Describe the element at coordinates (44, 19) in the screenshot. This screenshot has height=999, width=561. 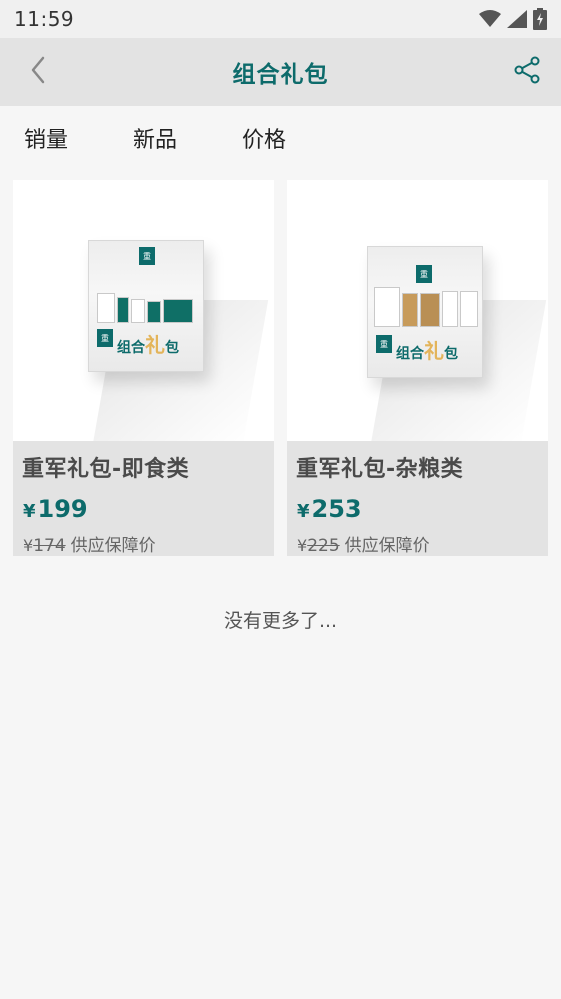
I see `status-time: 11:59` at that location.